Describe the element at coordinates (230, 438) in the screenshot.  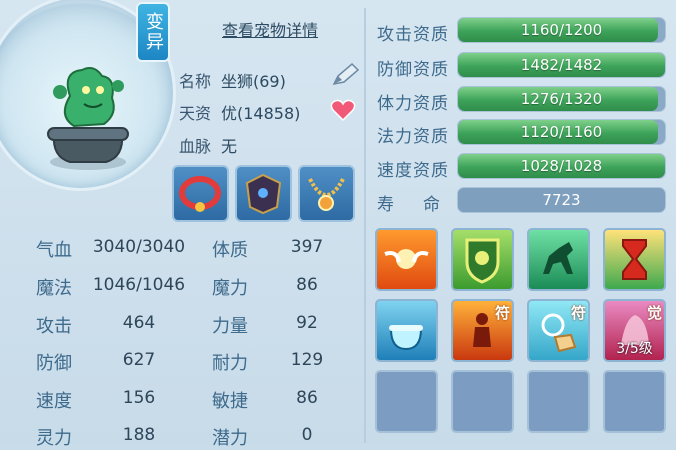
I see `stat-label-potential: 潜力` at that location.